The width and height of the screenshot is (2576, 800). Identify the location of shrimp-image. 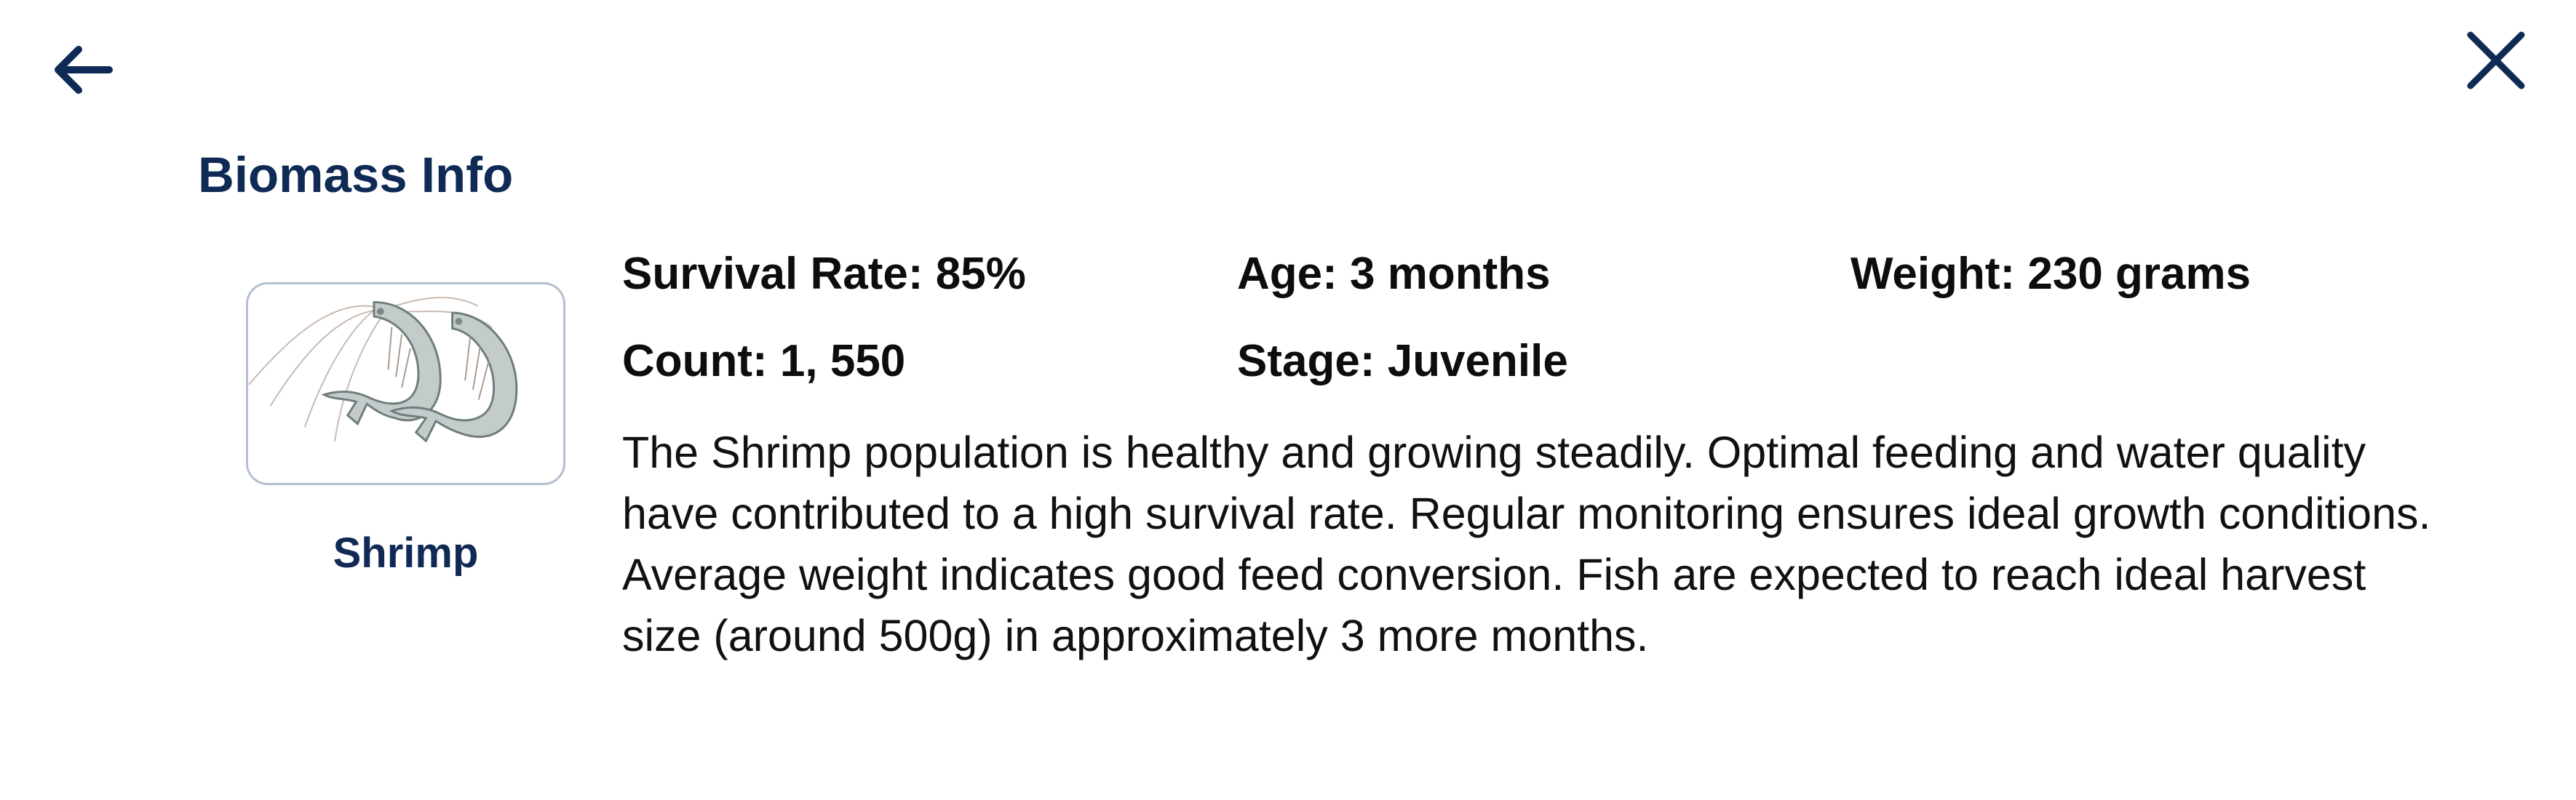
(383, 370).